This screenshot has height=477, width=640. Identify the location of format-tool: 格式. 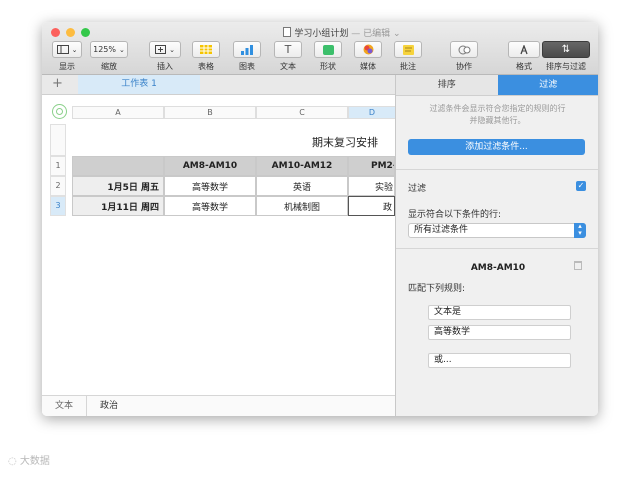
(524, 56).